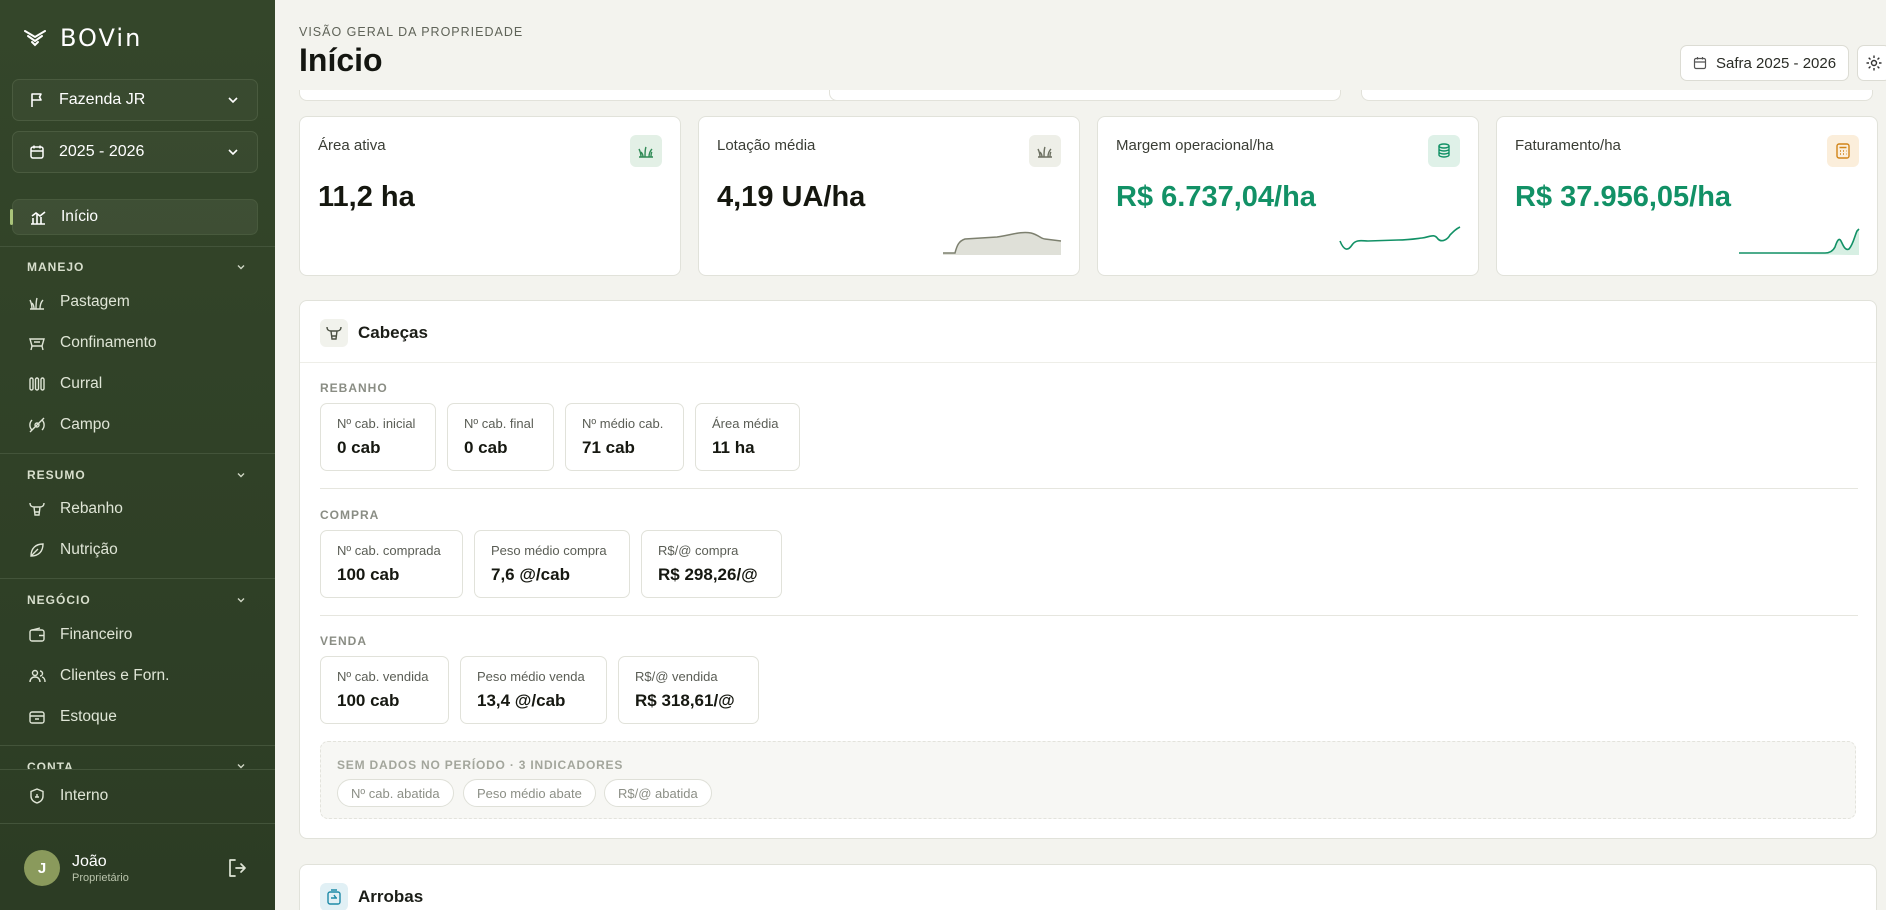 This screenshot has width=1886, height=910. I want to click on metric-label: R$/@ compra, so click(698, 550).